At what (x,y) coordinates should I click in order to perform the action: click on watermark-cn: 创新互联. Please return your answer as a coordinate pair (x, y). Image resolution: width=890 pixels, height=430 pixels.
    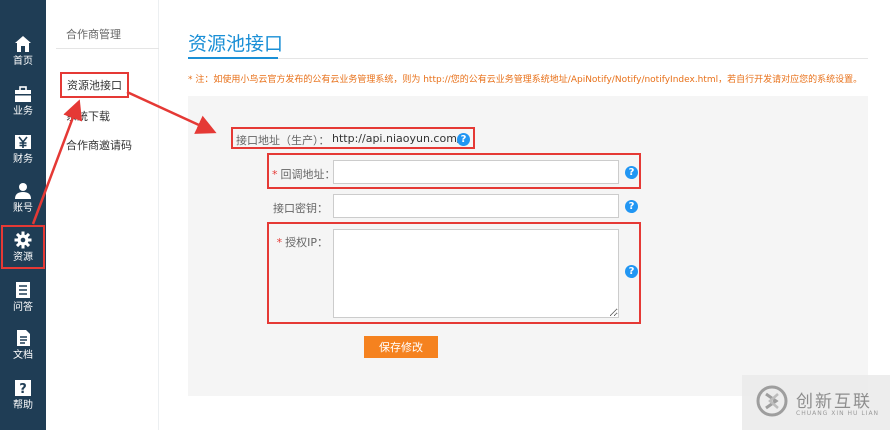
    Looking at the image, I should click on (834, 402).